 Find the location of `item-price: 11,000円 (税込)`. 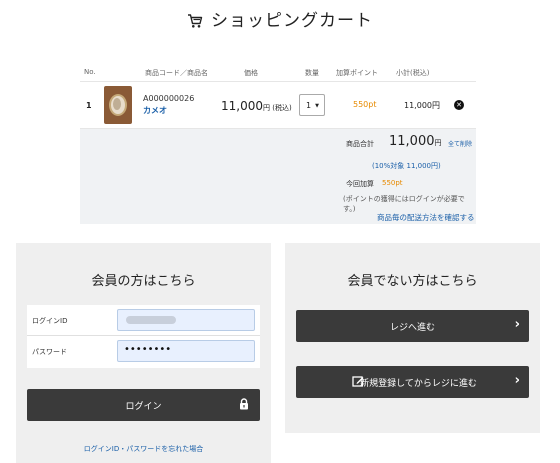

item-price: 11,000円 (税込) is located at coordinates (256, 106).